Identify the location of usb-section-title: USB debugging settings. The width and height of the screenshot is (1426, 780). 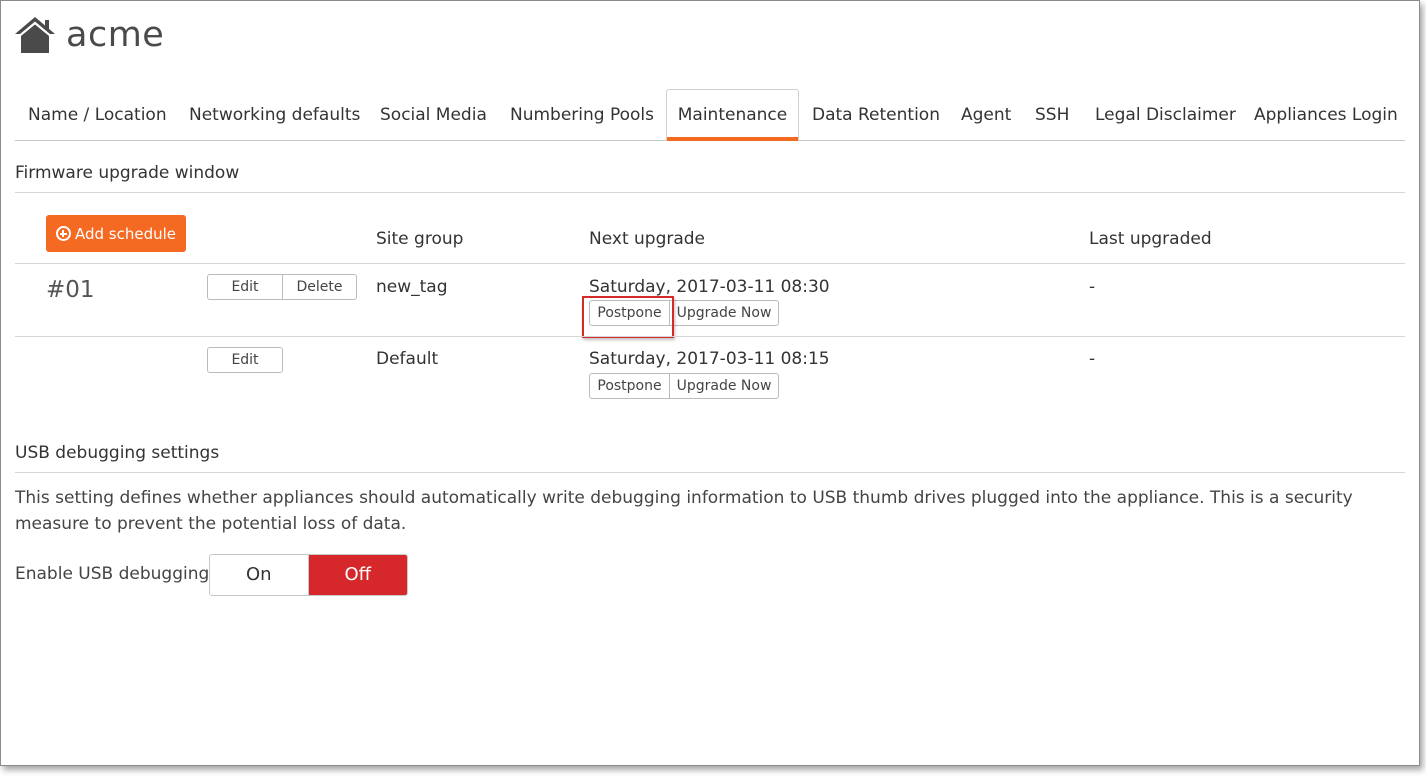
(117, 453).